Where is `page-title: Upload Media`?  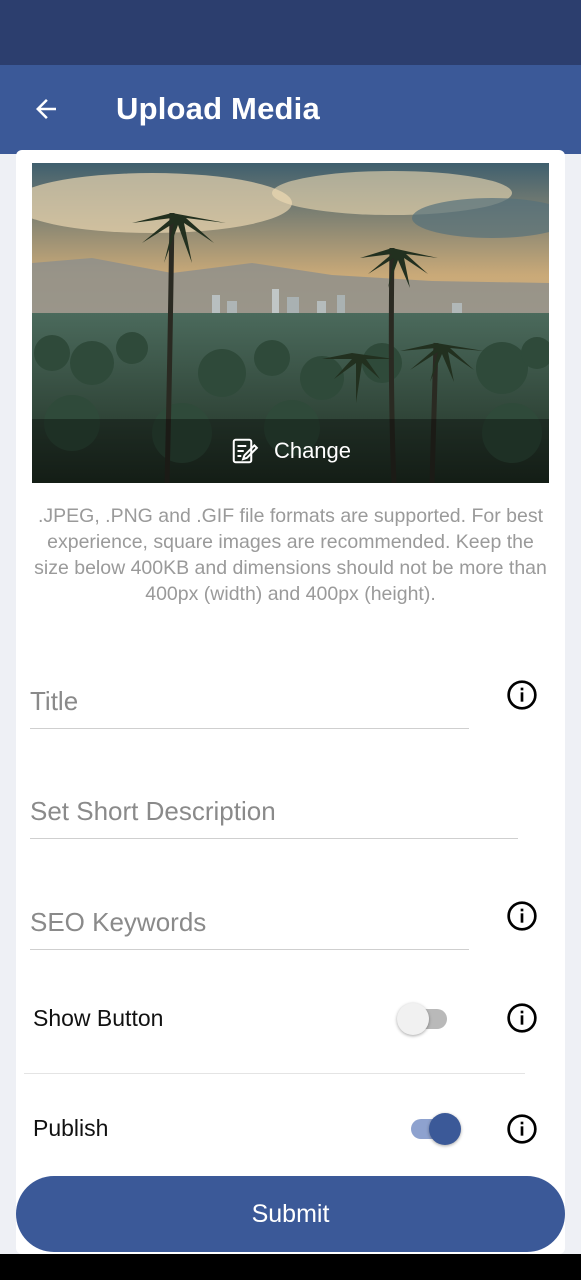
page-title: Upload Media is located at coordinates (218, 108).